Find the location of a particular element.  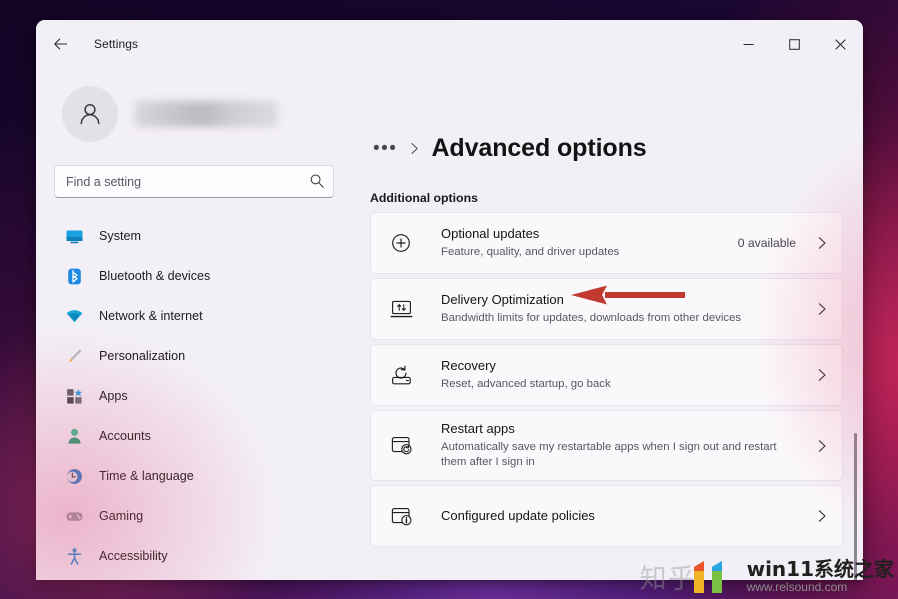

window-caption-buttons is located at coordinates (794, 44).